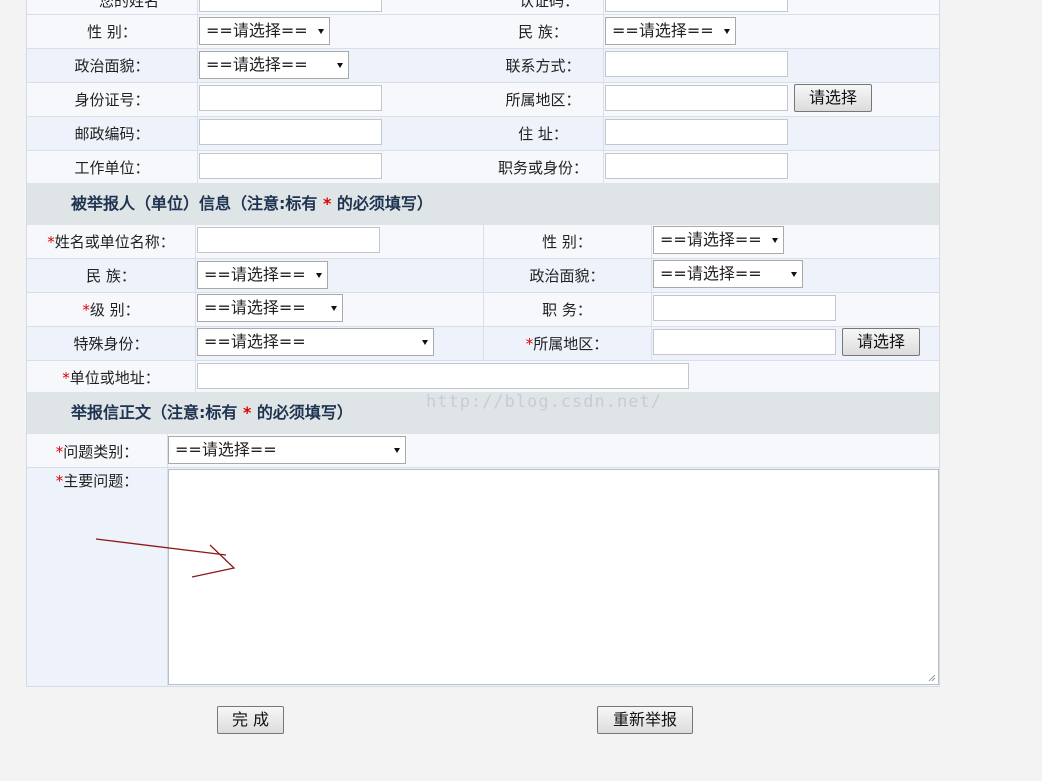 Image resolution: width=1042 pixels, height=781 pixels. I want to click on reset-button: 重新举报, so click(645, 720).